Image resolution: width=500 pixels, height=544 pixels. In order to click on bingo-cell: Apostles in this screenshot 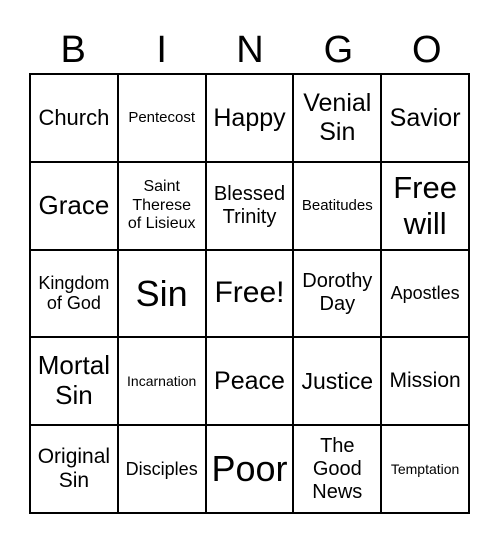, I will do `click(425, 293)`.